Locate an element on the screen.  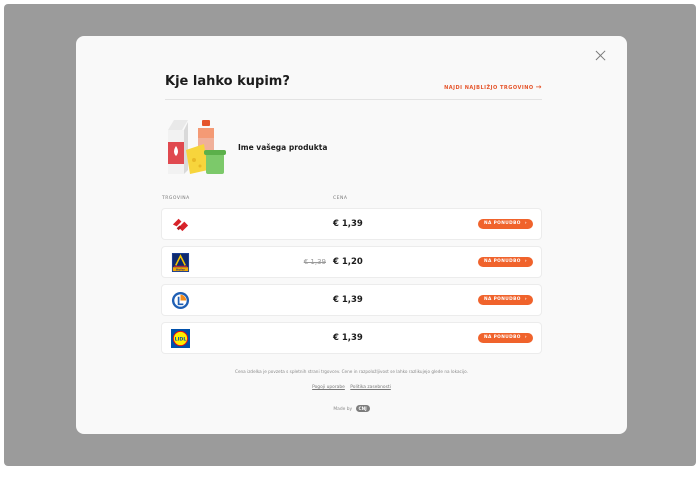
made-by-label: Made by is located at coordinates (343, 409).